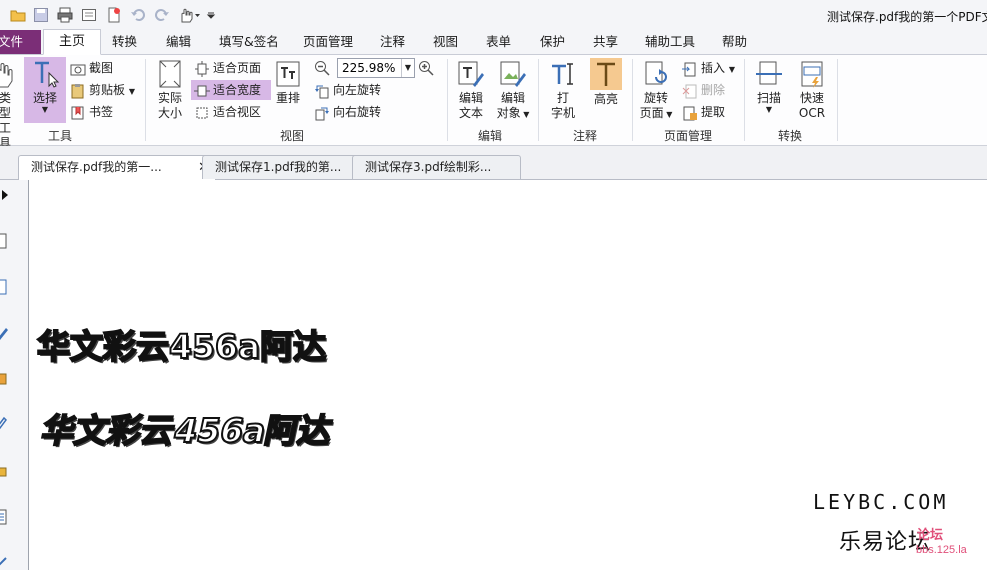  I want to click on typewriter-icon, so click(562, 74).